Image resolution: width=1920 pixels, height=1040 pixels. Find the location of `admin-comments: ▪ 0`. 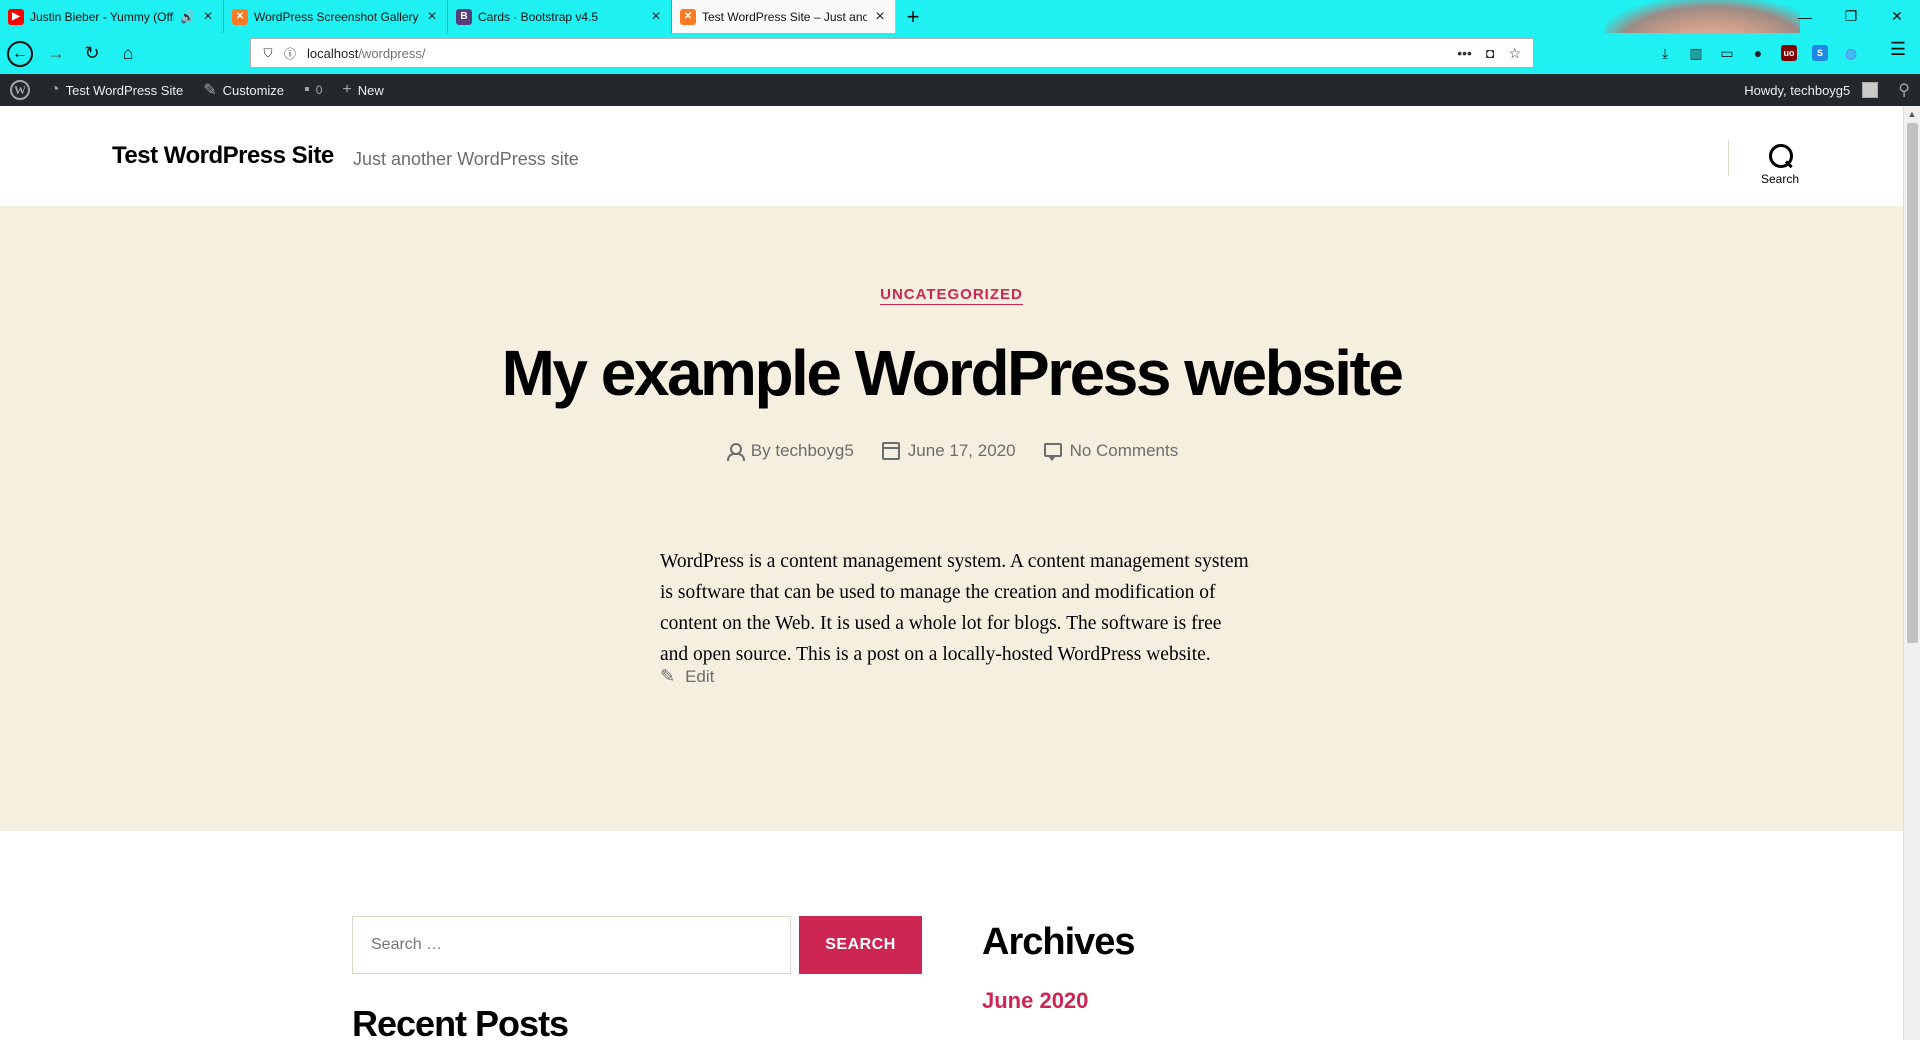

admin-comments: ▪ 0 is located at coordinates (313, 90).